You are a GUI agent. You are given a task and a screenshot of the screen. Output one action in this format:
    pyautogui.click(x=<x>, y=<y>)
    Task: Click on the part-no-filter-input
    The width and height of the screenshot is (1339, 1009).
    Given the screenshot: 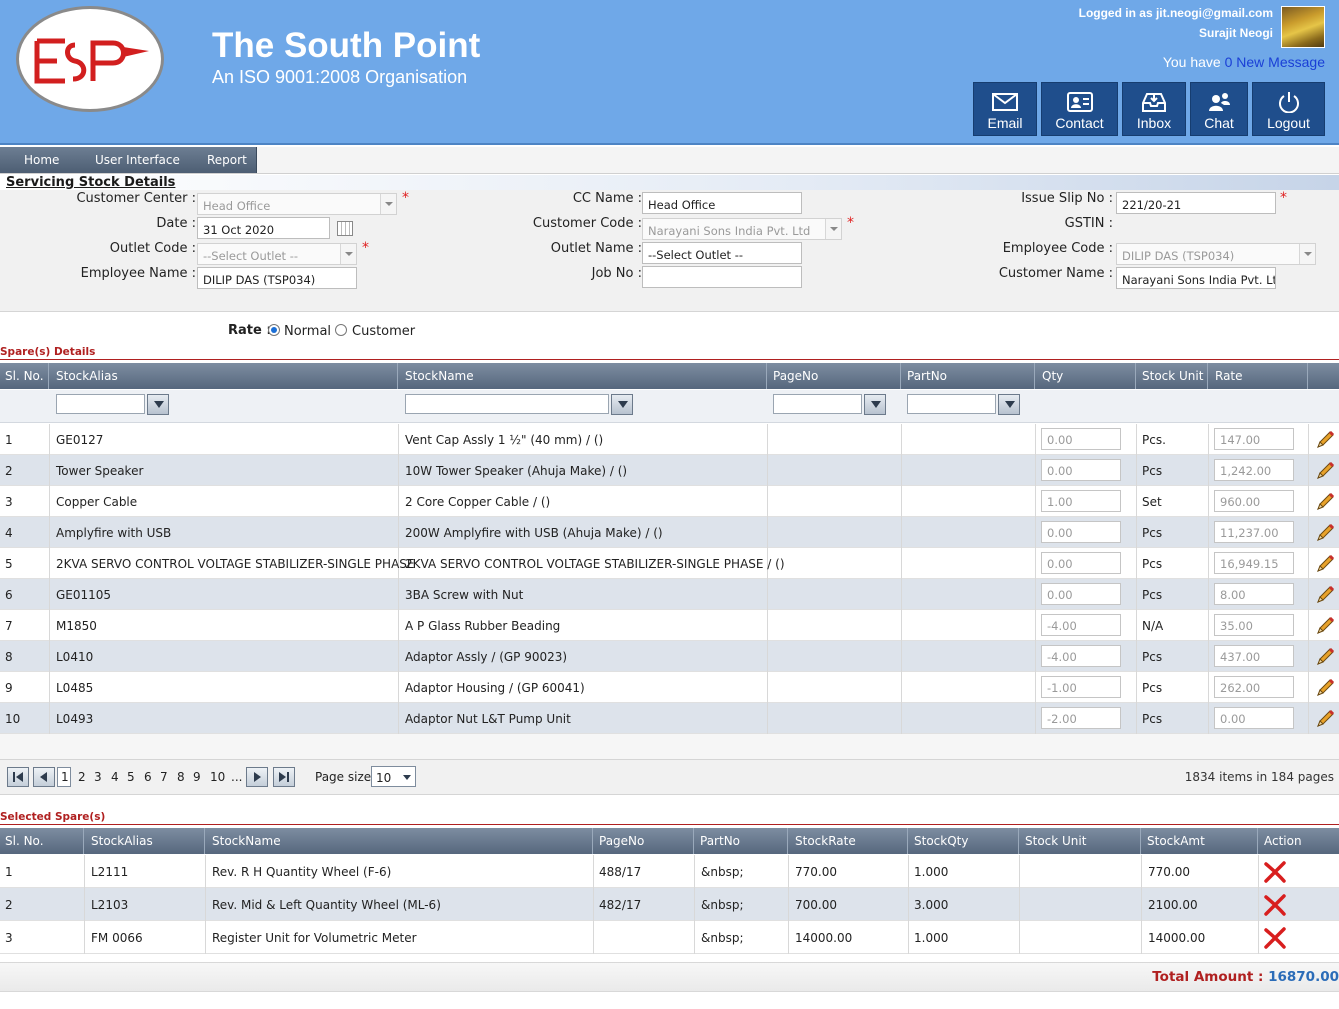 What is the action you would take?
    pyautogui.click(x=951, y=404)
    